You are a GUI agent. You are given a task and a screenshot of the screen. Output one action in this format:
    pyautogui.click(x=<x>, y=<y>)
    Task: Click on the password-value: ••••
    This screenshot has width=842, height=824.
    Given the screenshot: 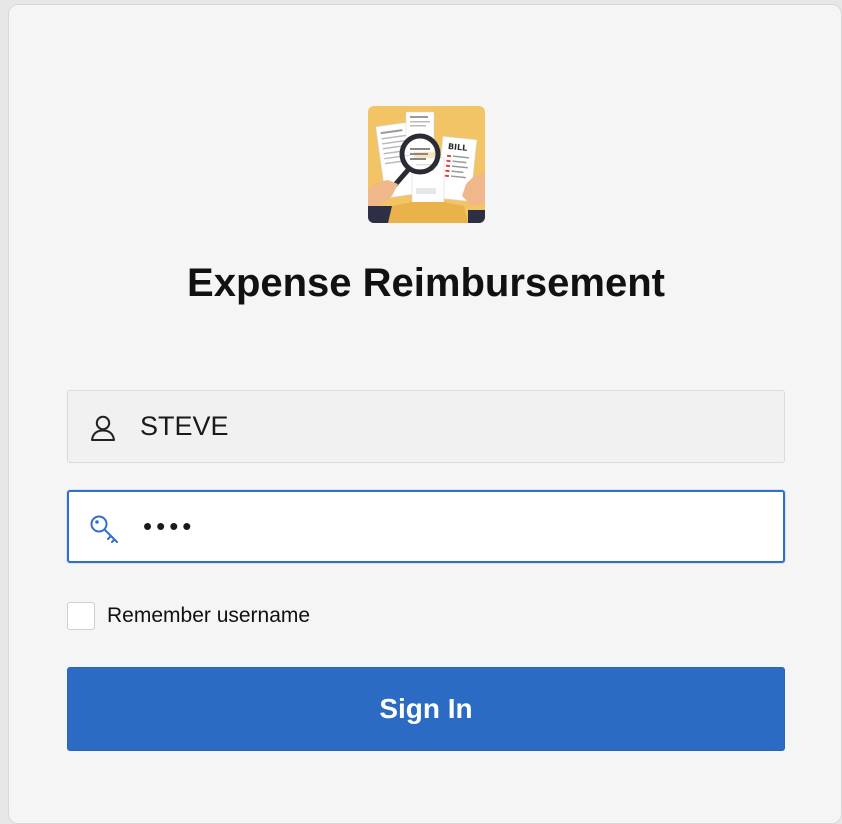 What is the action you would take?
    pyautogui.click(x=169, y=526)
    